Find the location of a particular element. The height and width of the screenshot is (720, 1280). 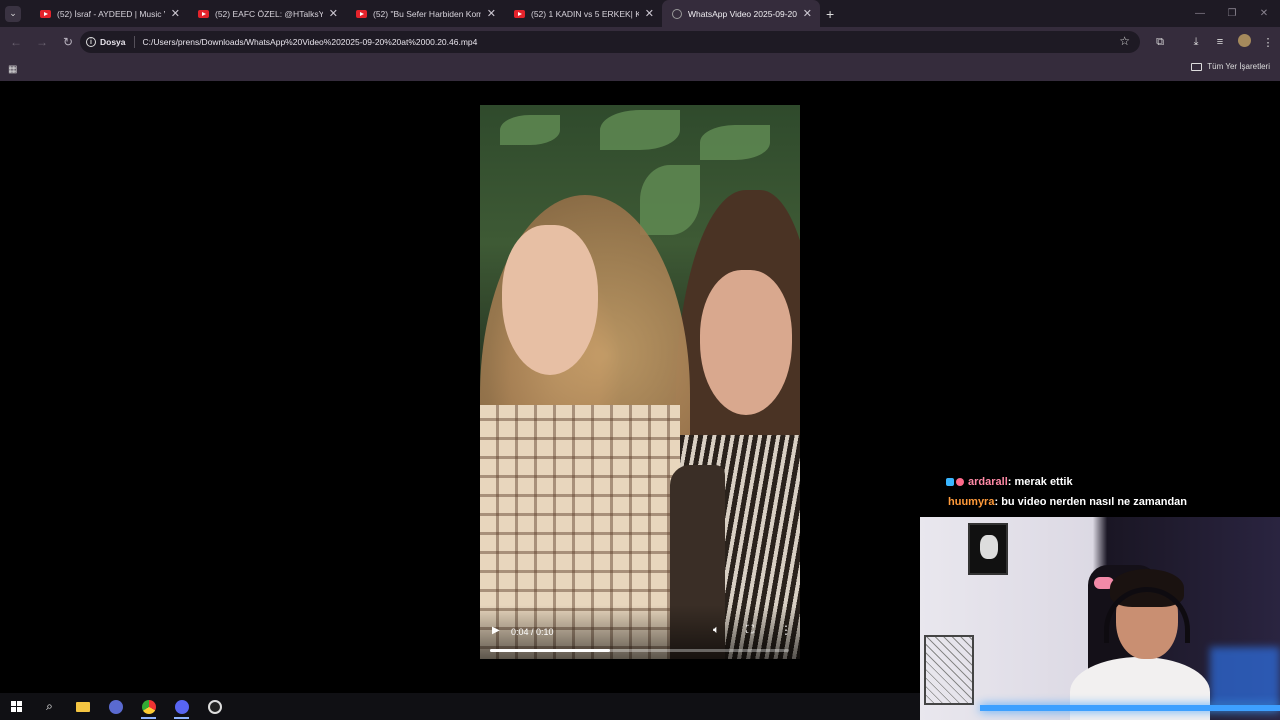

all-bookmarks-button: Tüm Yer İşaretleri is located at coordinates (1230, 66).